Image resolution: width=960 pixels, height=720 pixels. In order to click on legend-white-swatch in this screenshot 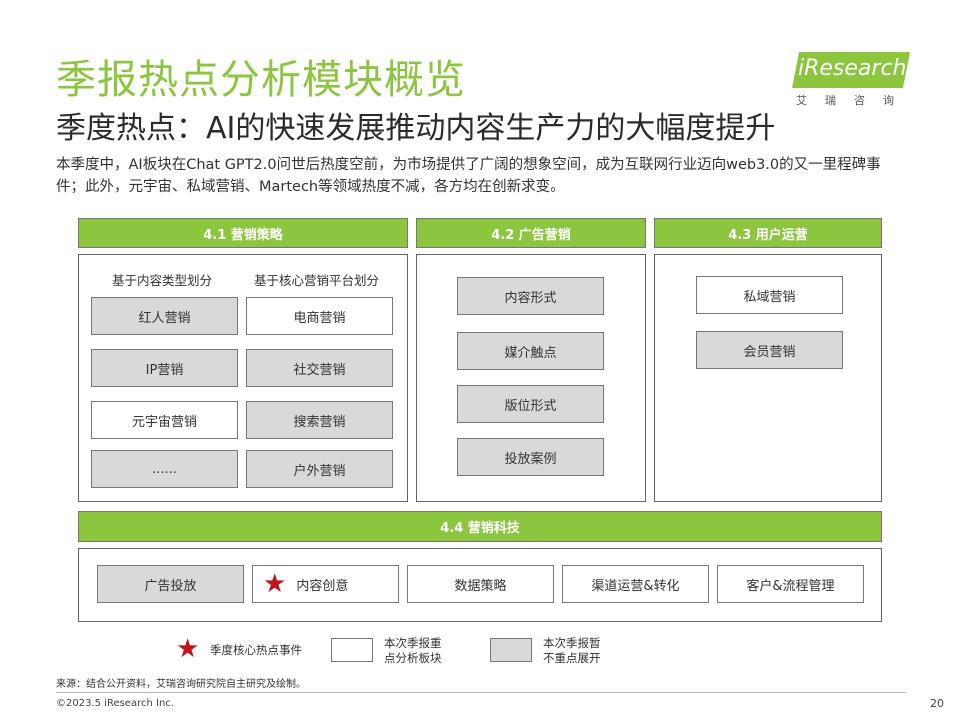, I will do `click(352, 650)`.